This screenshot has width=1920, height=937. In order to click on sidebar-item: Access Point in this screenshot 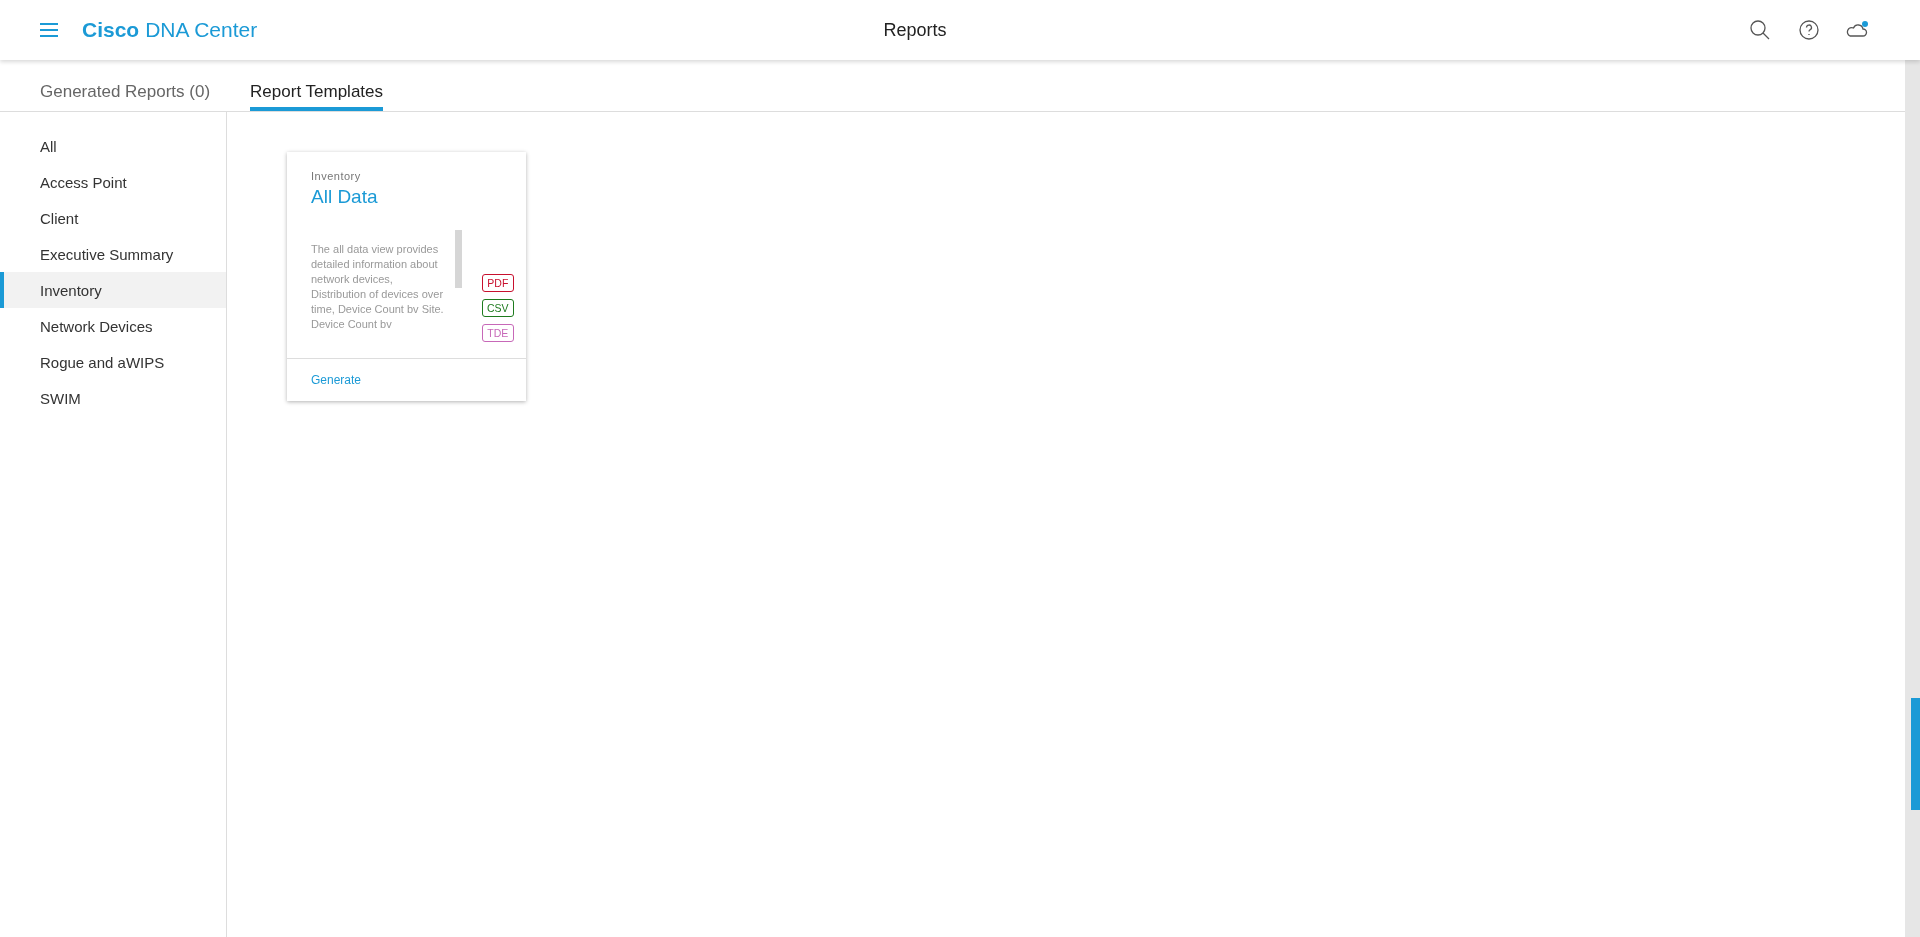, I will do `click(113, 182)`.